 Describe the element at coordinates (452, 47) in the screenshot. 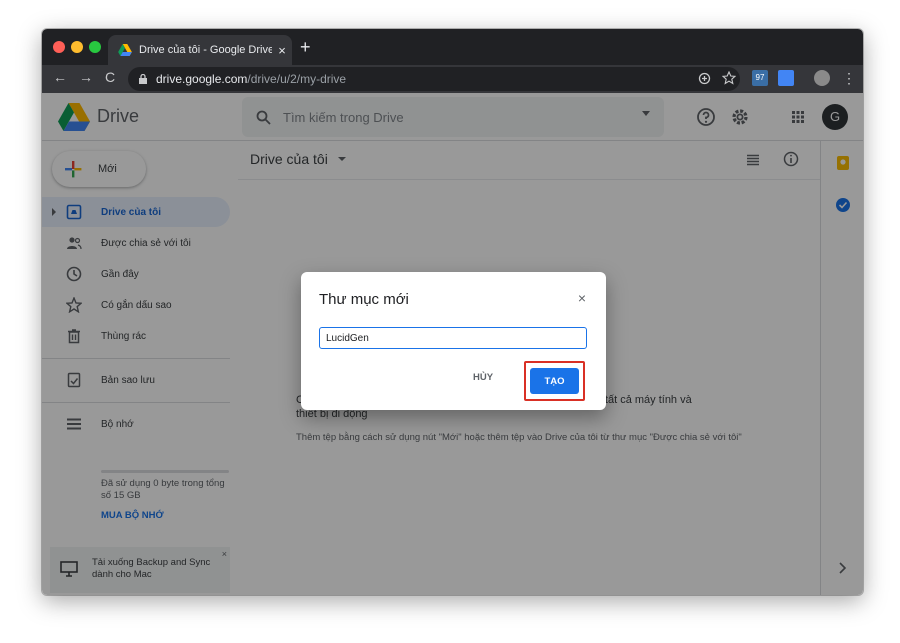

I see `tab-strip: Drive của tôi - Google Drive × +` at that location.